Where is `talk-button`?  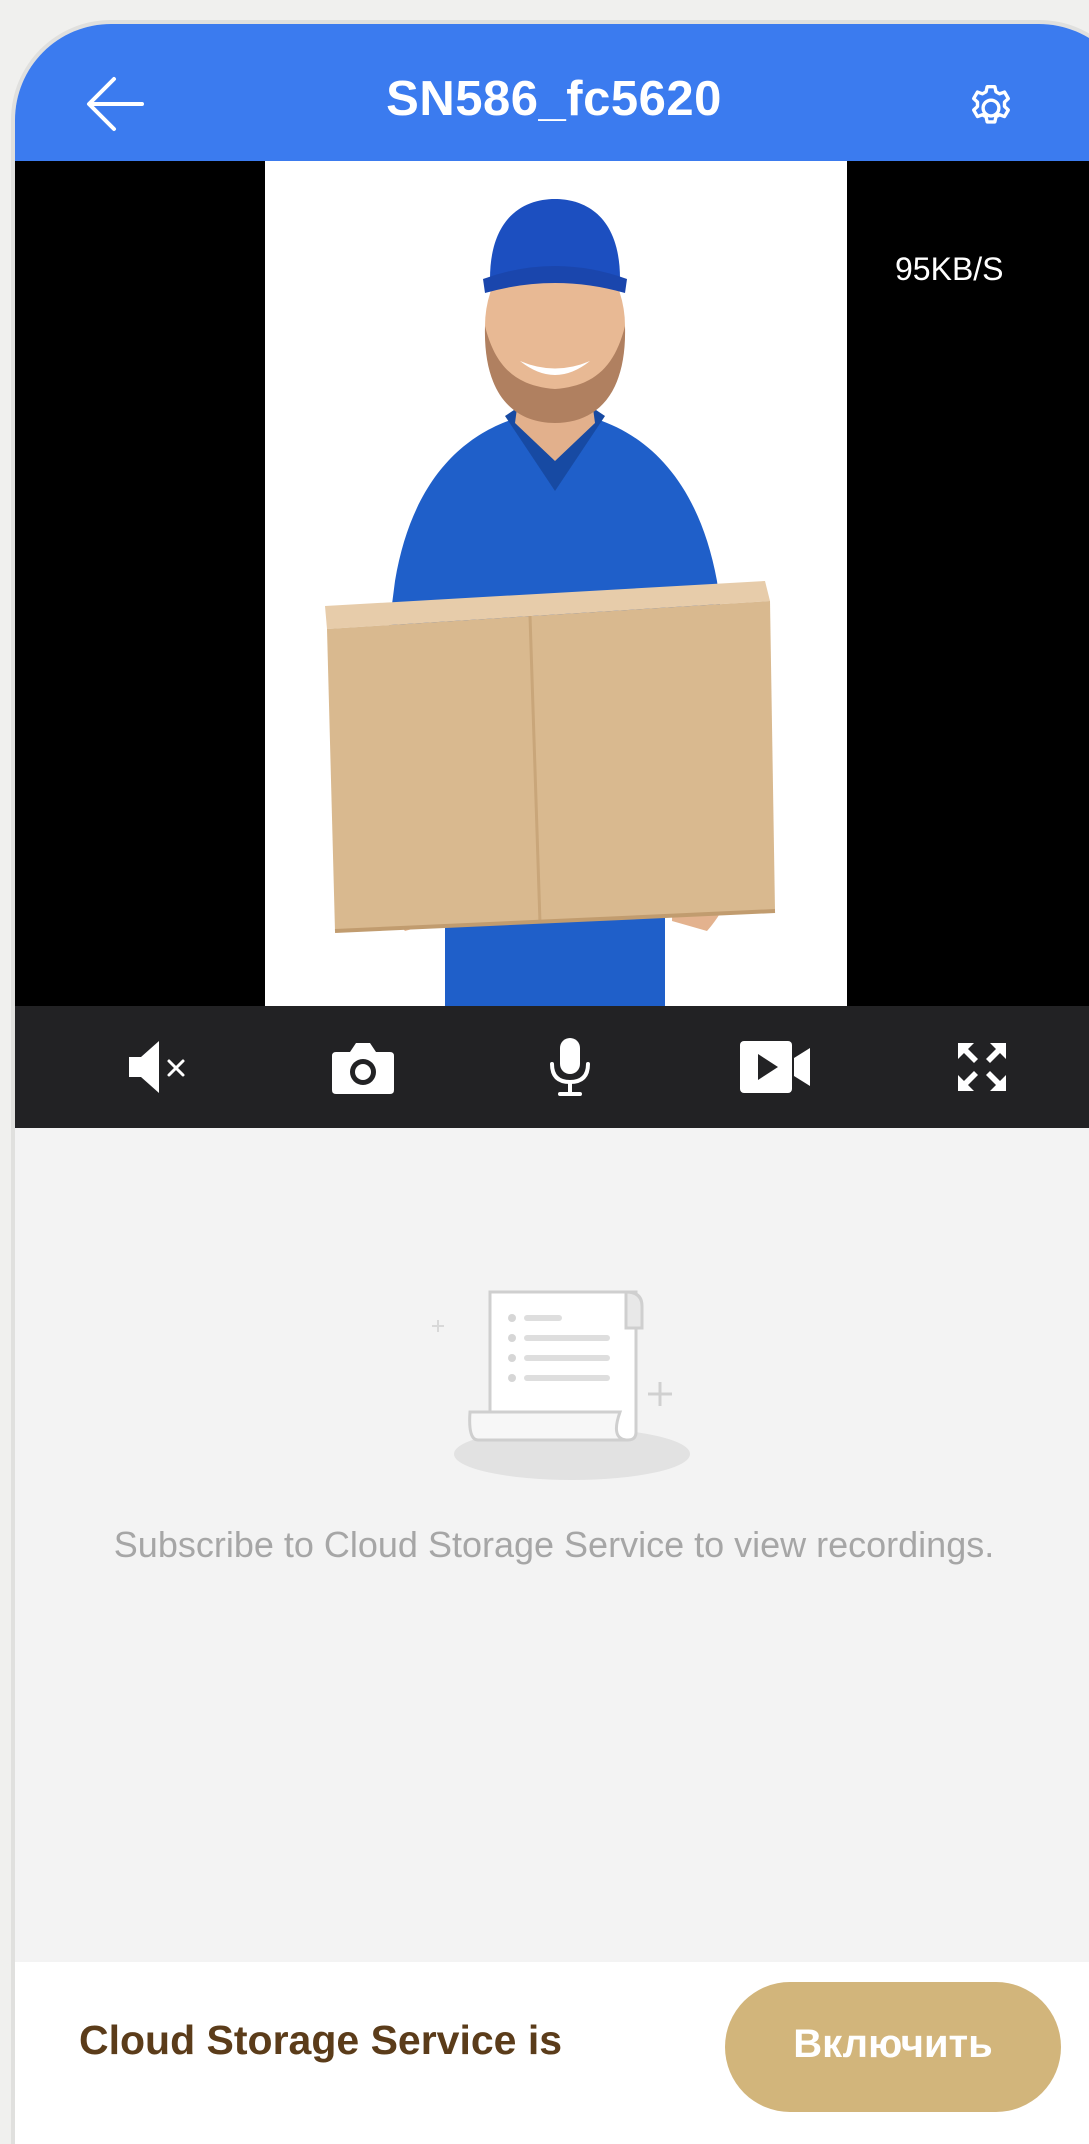 talk-button is located at coordinates (570, 1067).